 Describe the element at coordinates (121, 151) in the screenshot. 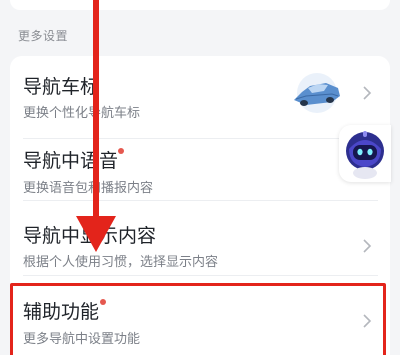

I see `new-badge-dot` at that location.